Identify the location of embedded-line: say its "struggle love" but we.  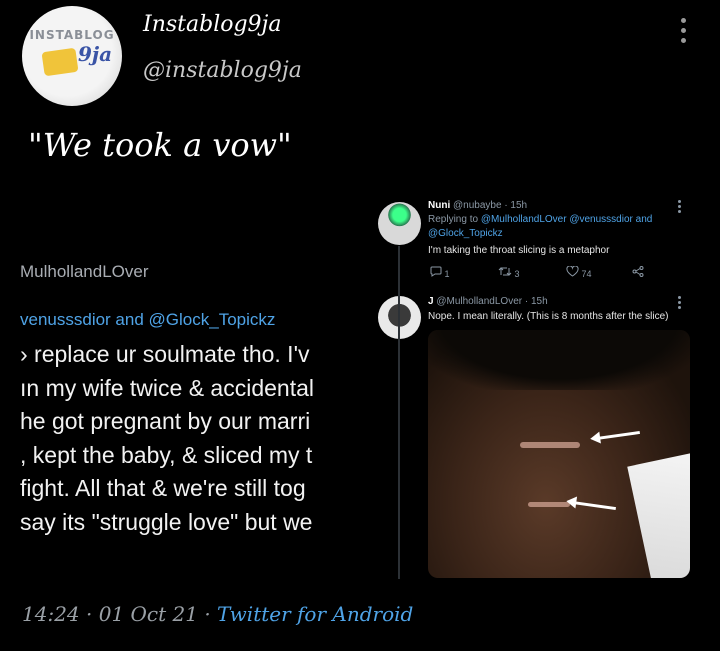
(166, 521).